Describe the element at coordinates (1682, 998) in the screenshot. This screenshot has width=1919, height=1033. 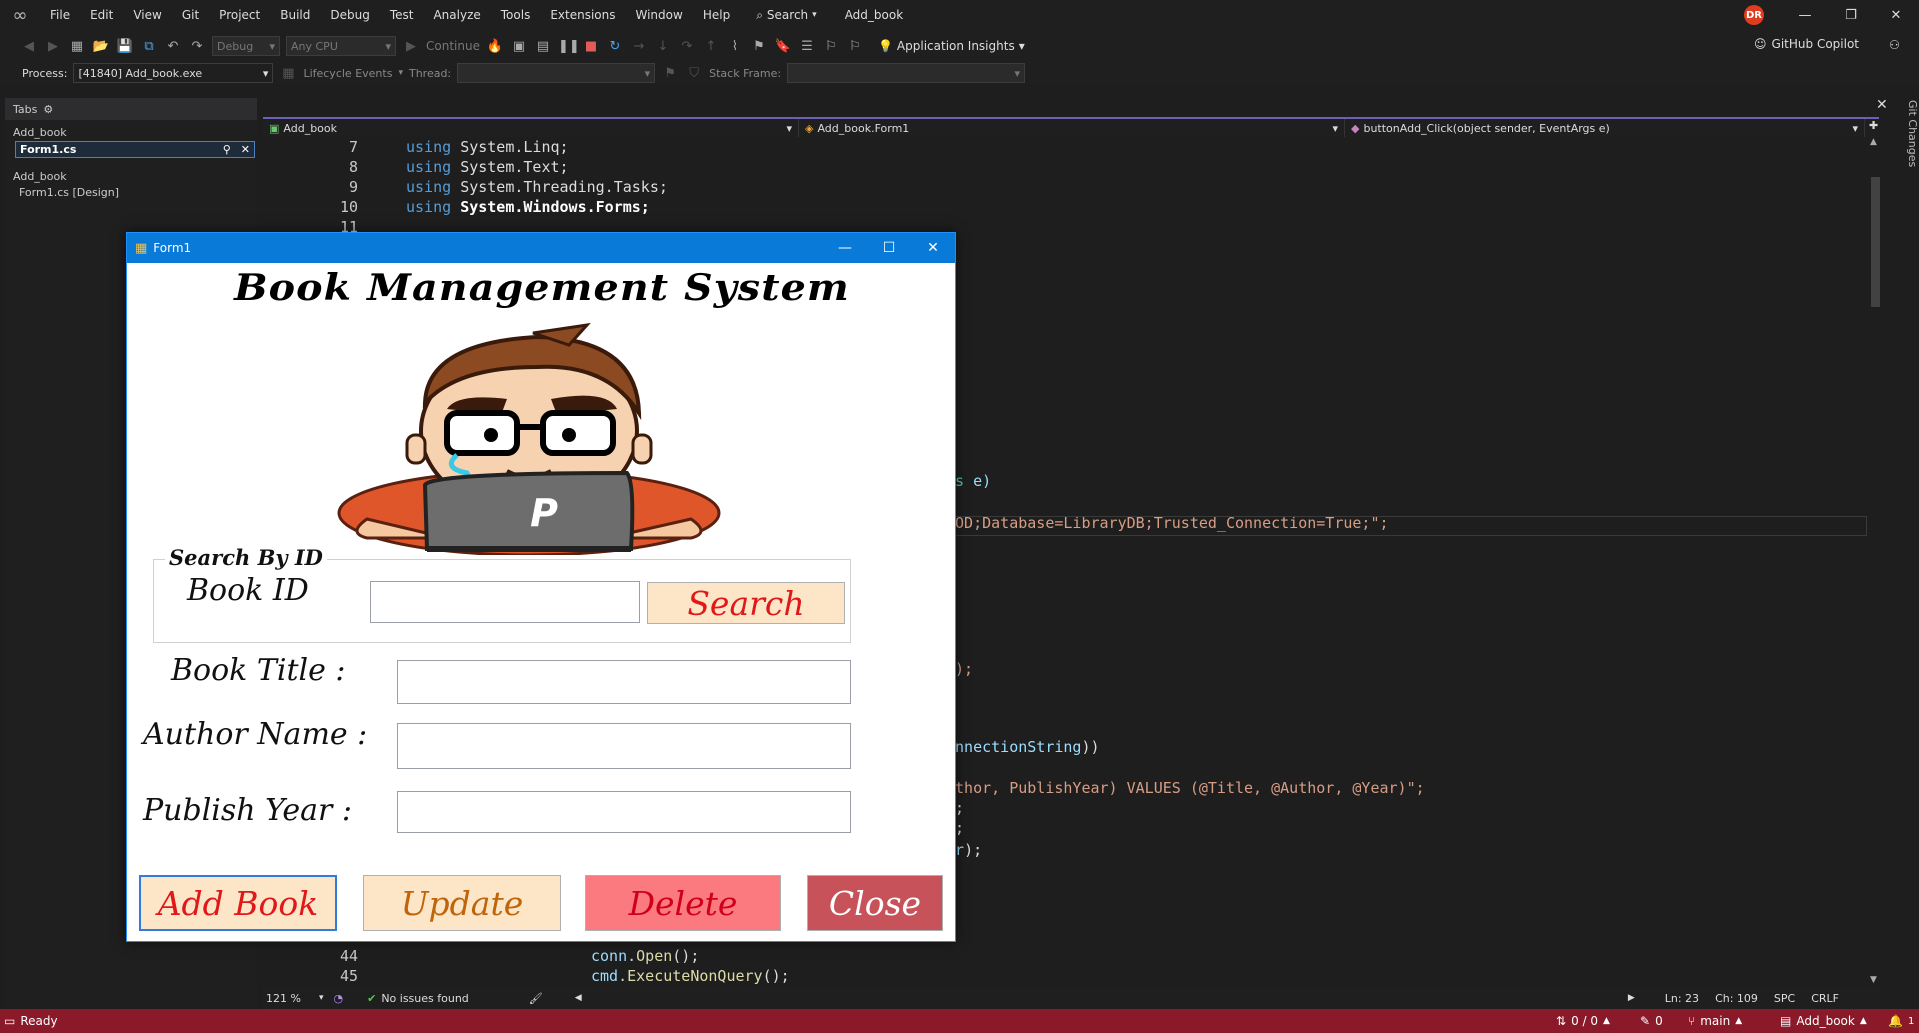
I see `line-indicator: Ln: 23` at that location.